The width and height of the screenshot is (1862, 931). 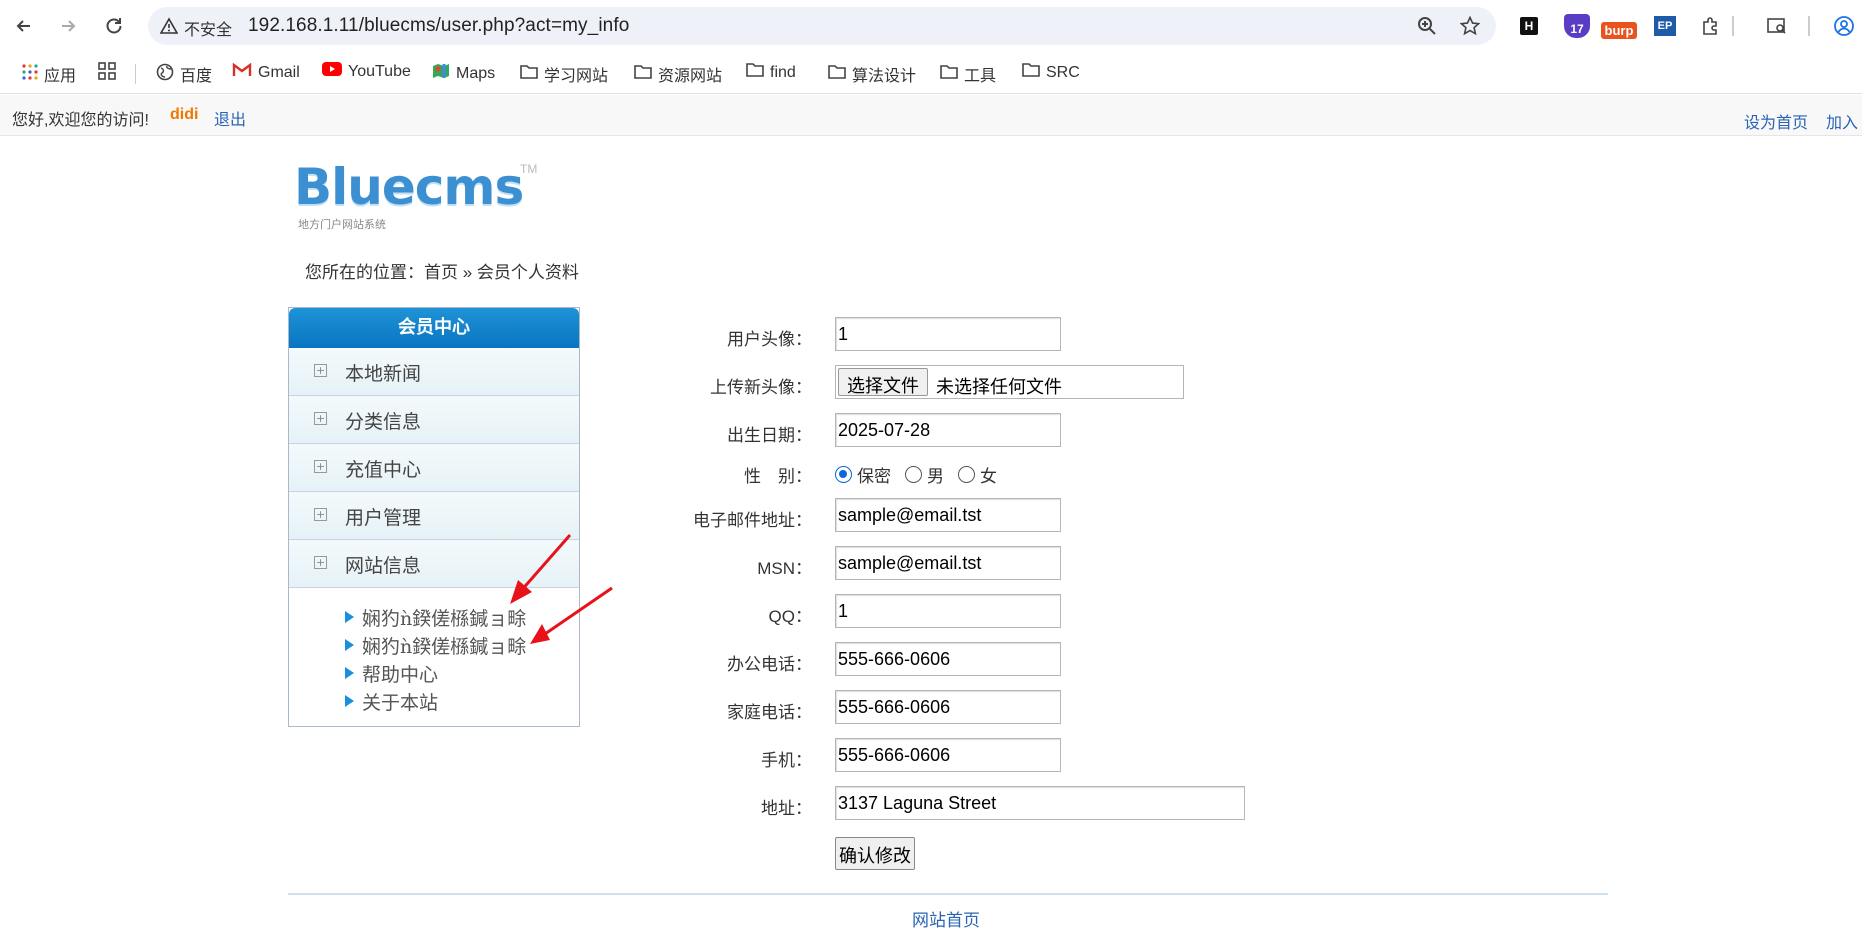 What do you see at coordinates (196, 76) in the screenshot?
I see `bookmark-label: 百度` at bounding box center [196, 76].